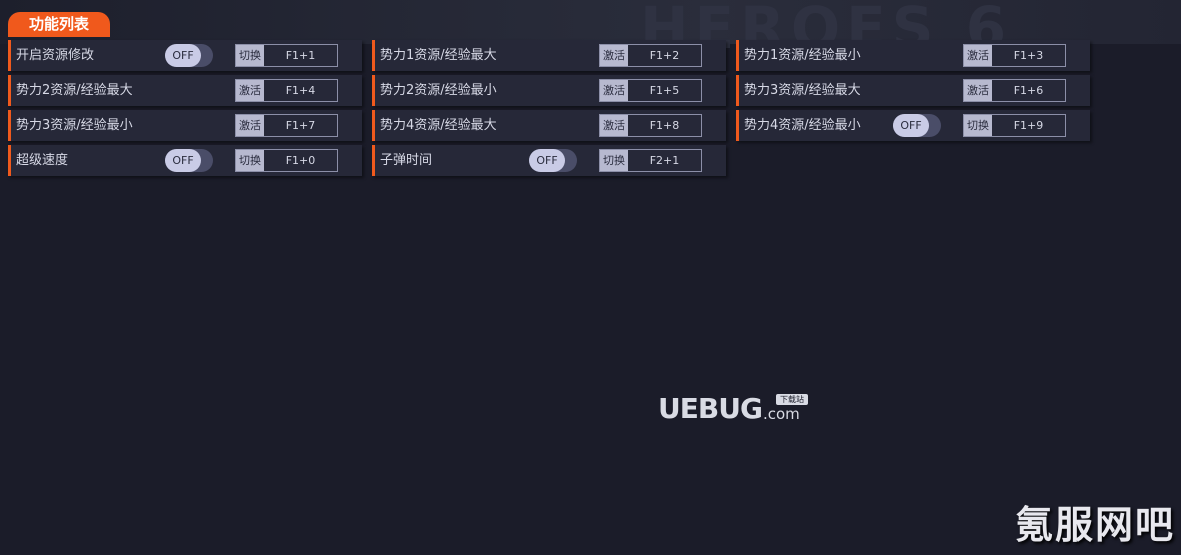  I want to click on hotkey-binding: F1+9, so click(1028, 125).